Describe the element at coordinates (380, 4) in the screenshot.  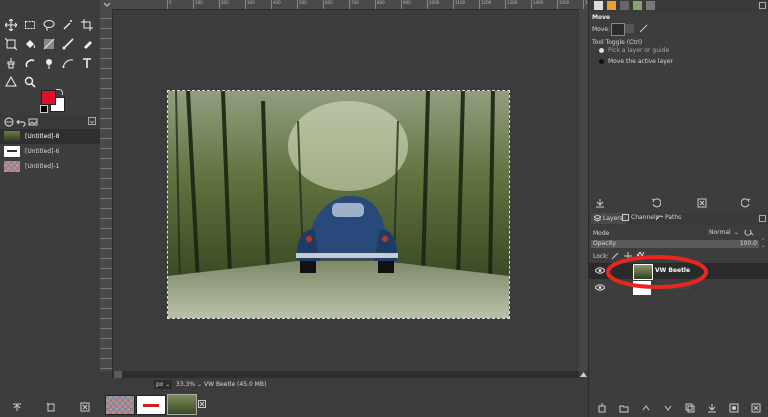
I see `ruler-label: 800` at that location.